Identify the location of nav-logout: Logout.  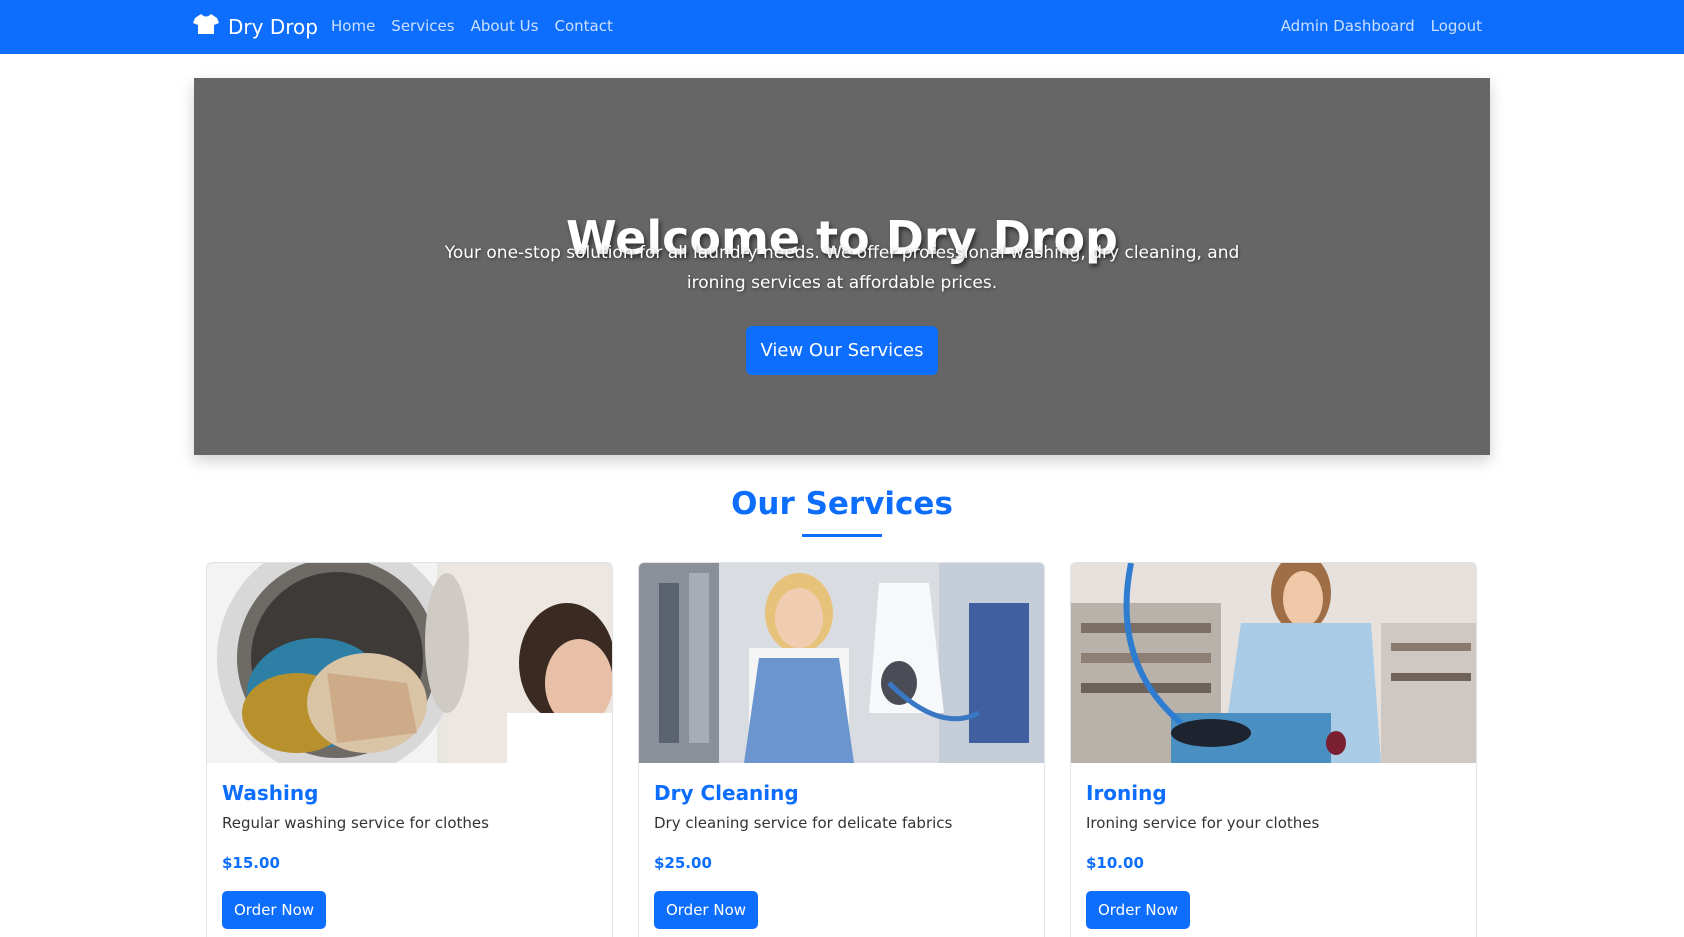
(1456, 26).